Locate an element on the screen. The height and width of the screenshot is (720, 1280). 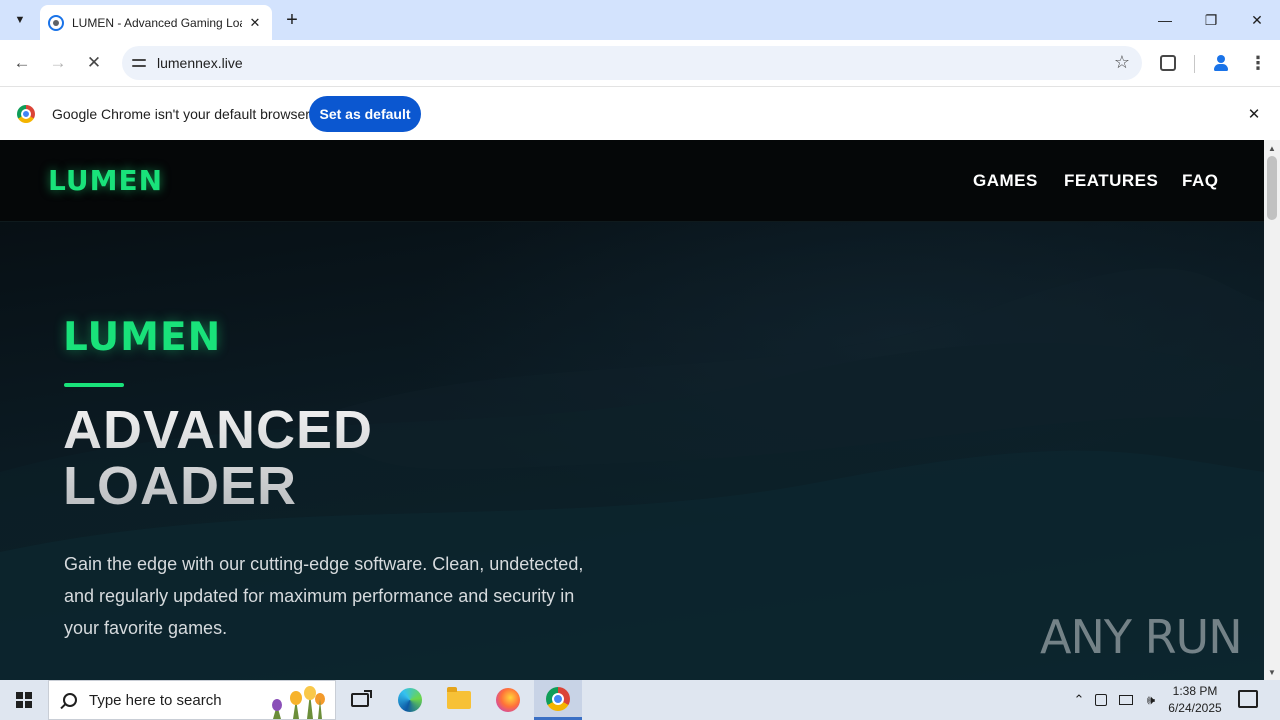
watermark-text: ANY RUN is located at coordinates (1141, 637).